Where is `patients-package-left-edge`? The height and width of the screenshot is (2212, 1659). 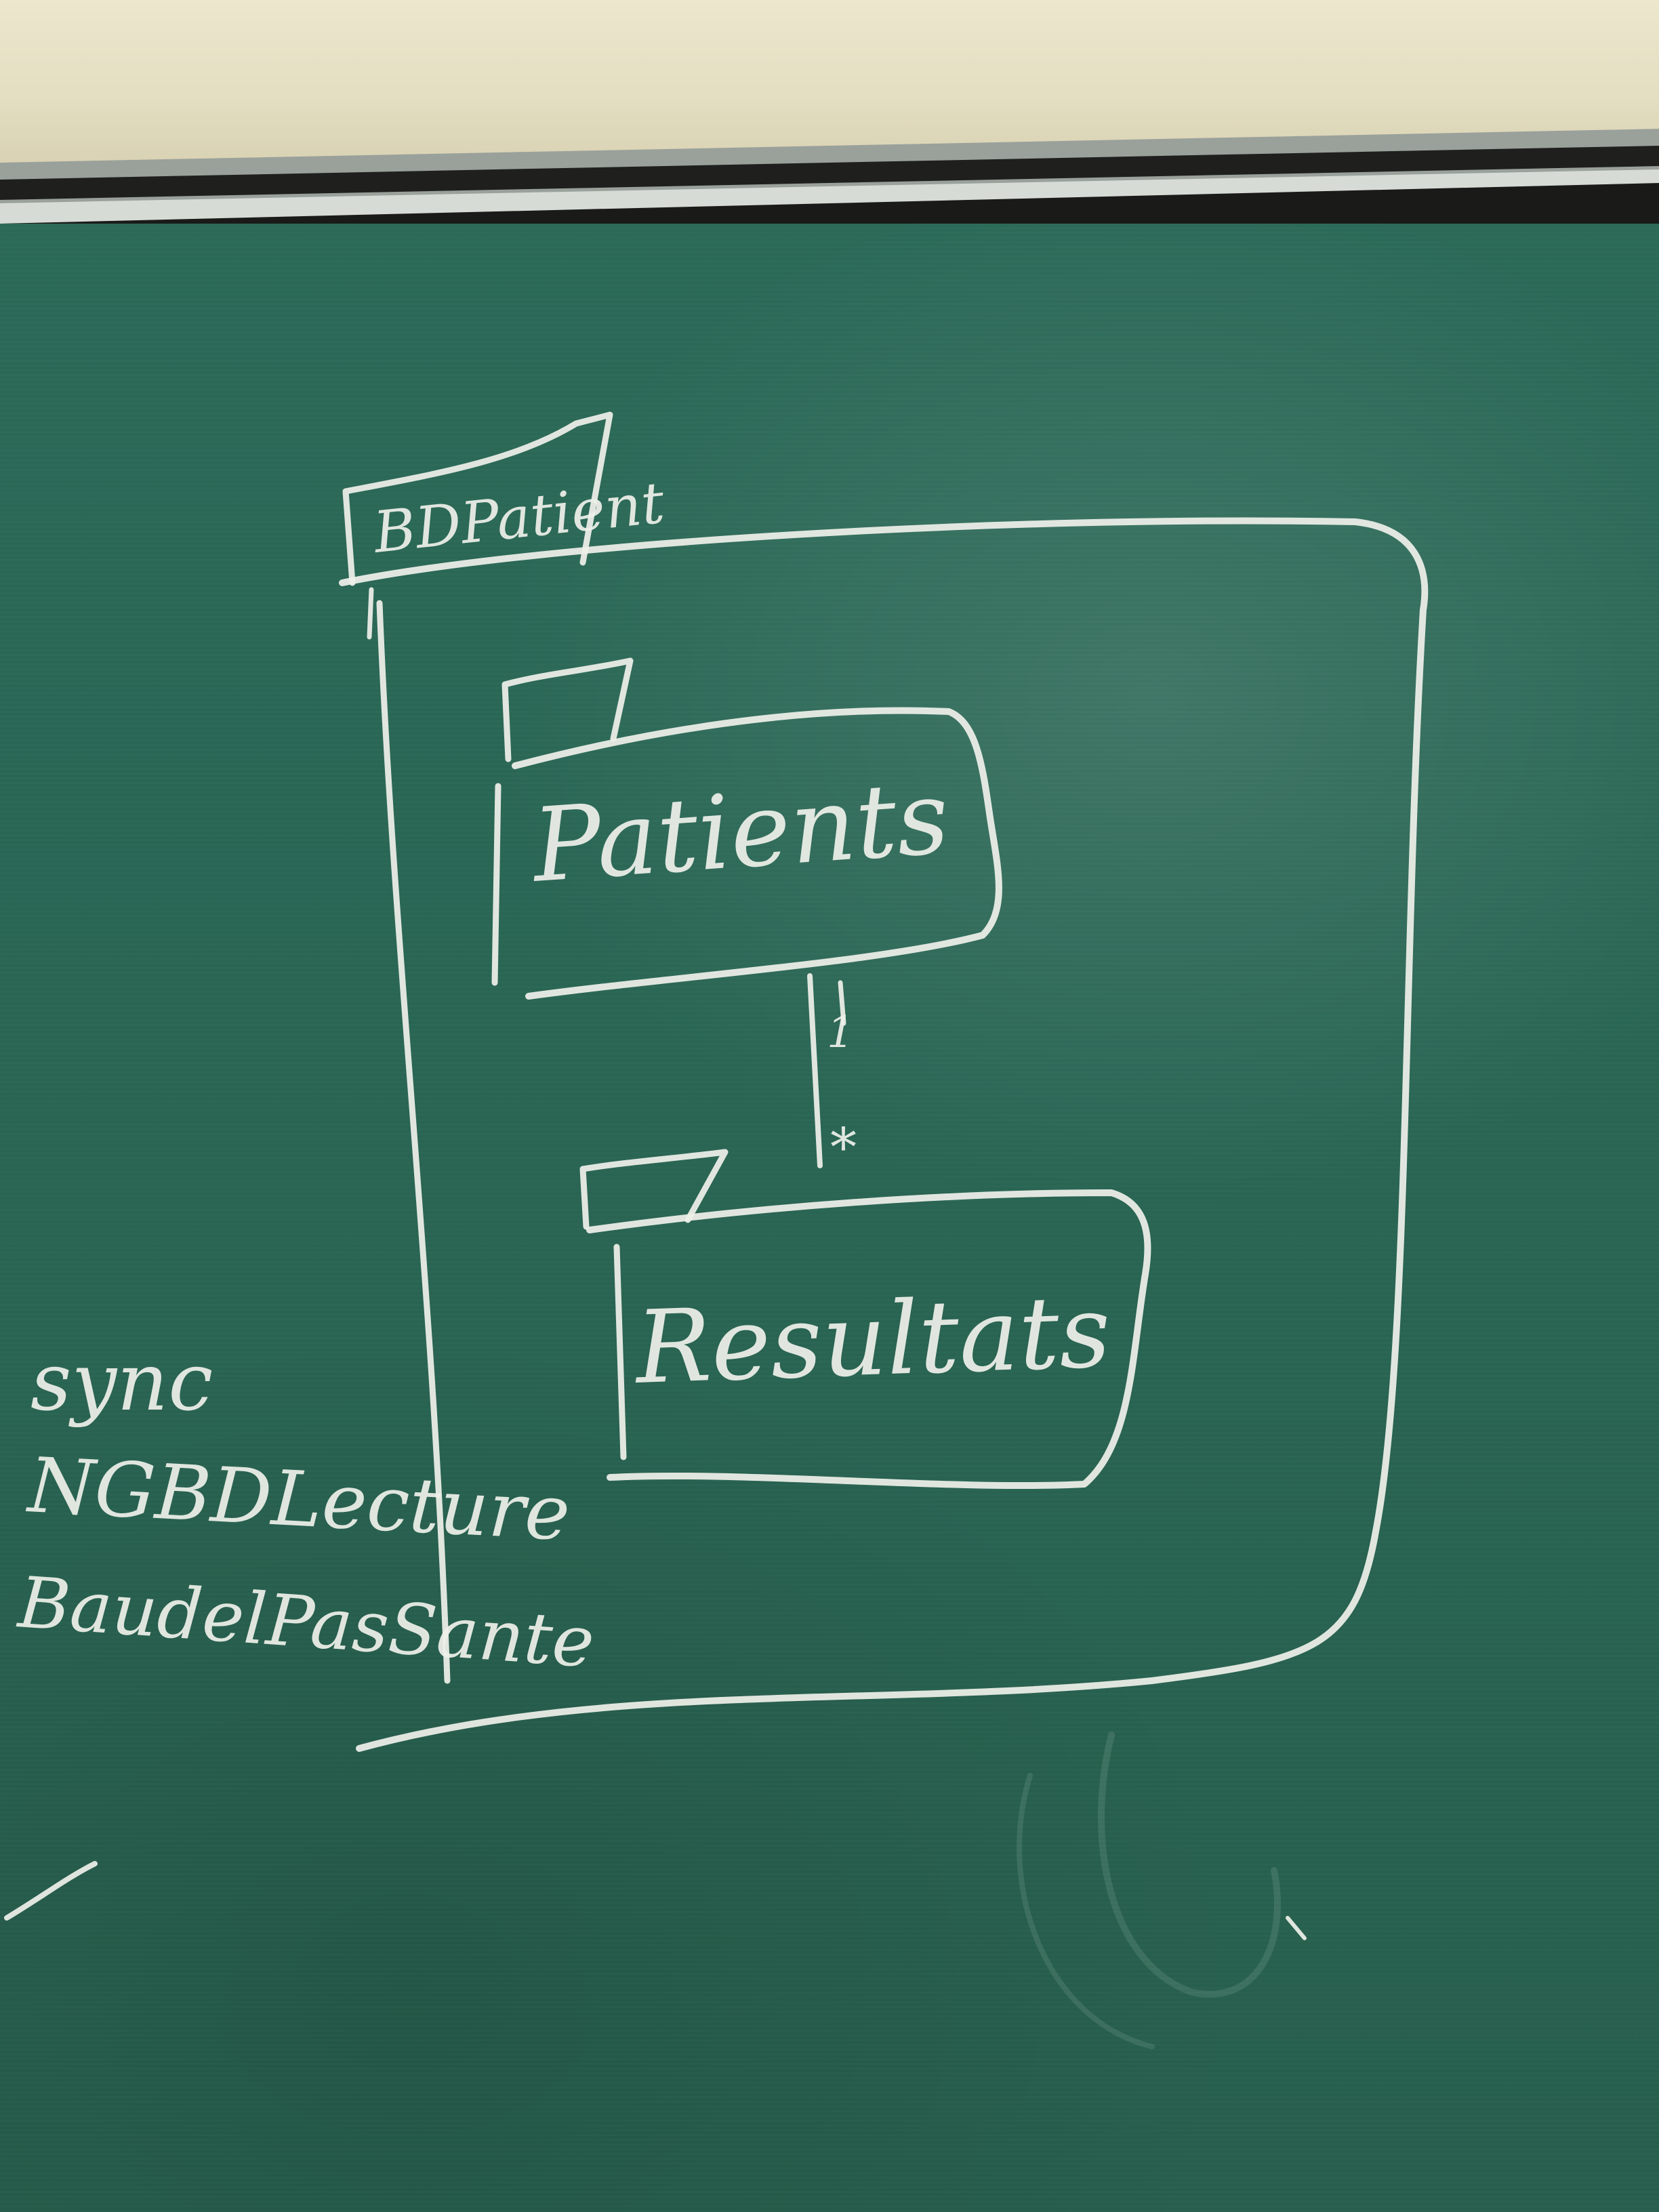
patients-package-left-edge is located at coordinates (496, 884).